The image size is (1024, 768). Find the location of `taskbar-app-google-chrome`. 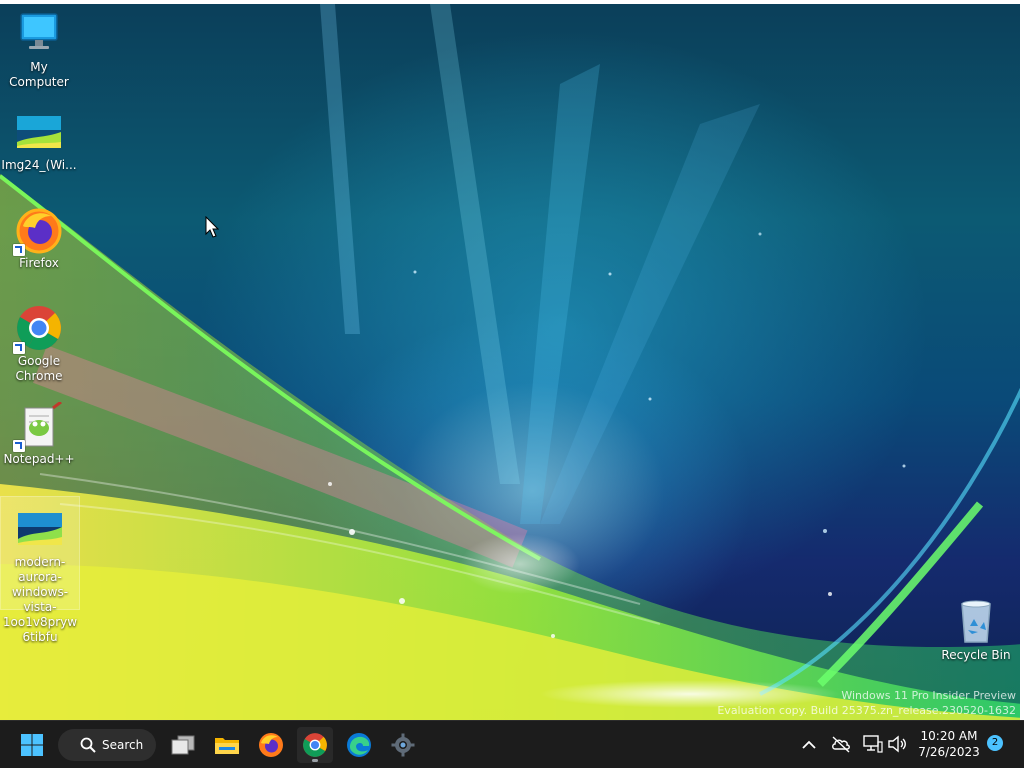

taskbar-app-google-chrome is located at coordinates (315, 745).